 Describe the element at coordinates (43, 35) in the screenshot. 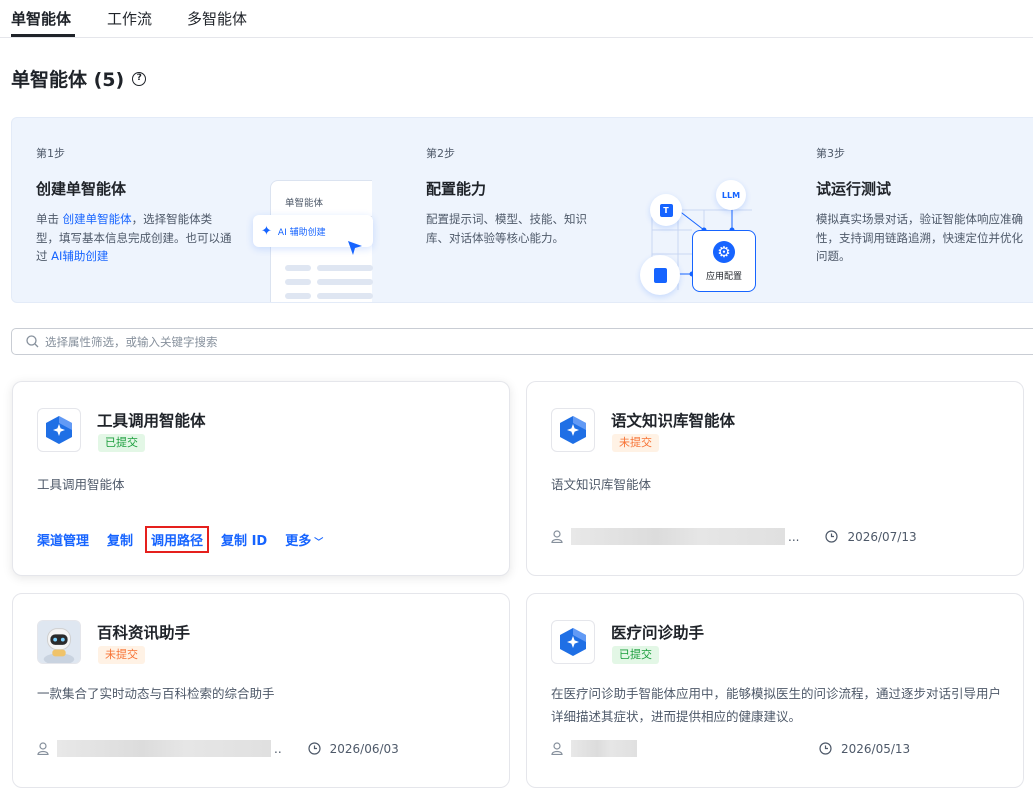

I see `active-tab-indicator` at that location.